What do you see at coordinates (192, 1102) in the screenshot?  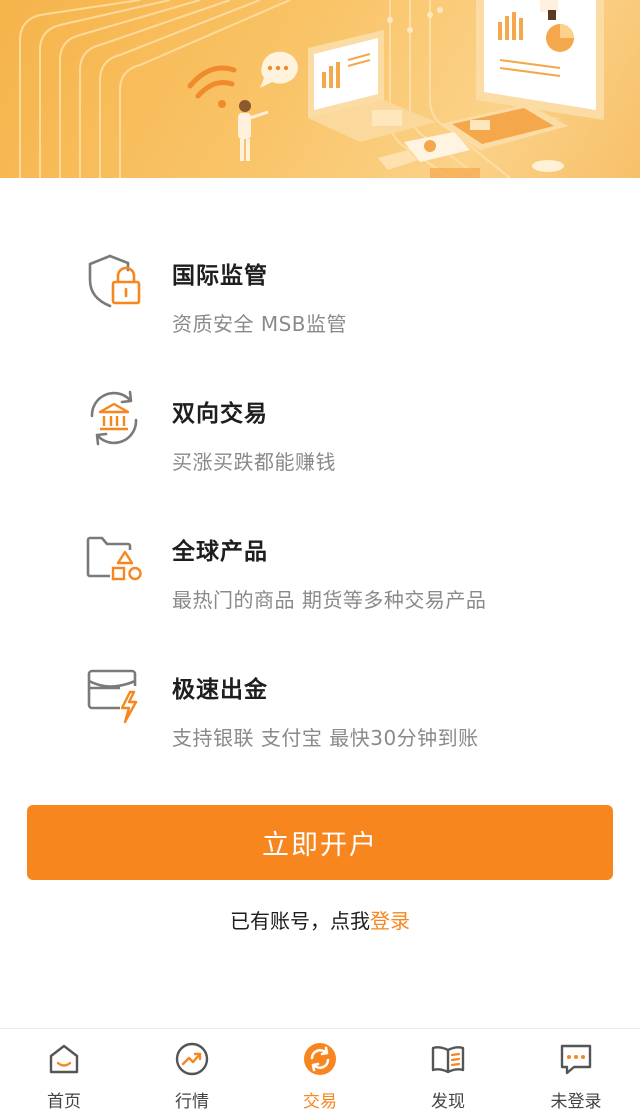 I see `tab-label: 行情` at bounding box center [192, 1102].